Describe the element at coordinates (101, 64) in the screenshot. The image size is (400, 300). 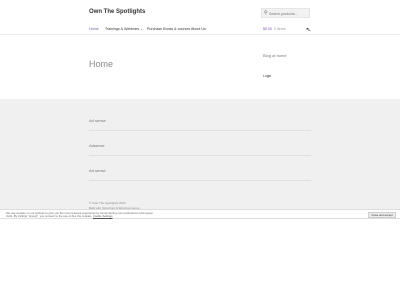
I see `page-title: Home` at that location.